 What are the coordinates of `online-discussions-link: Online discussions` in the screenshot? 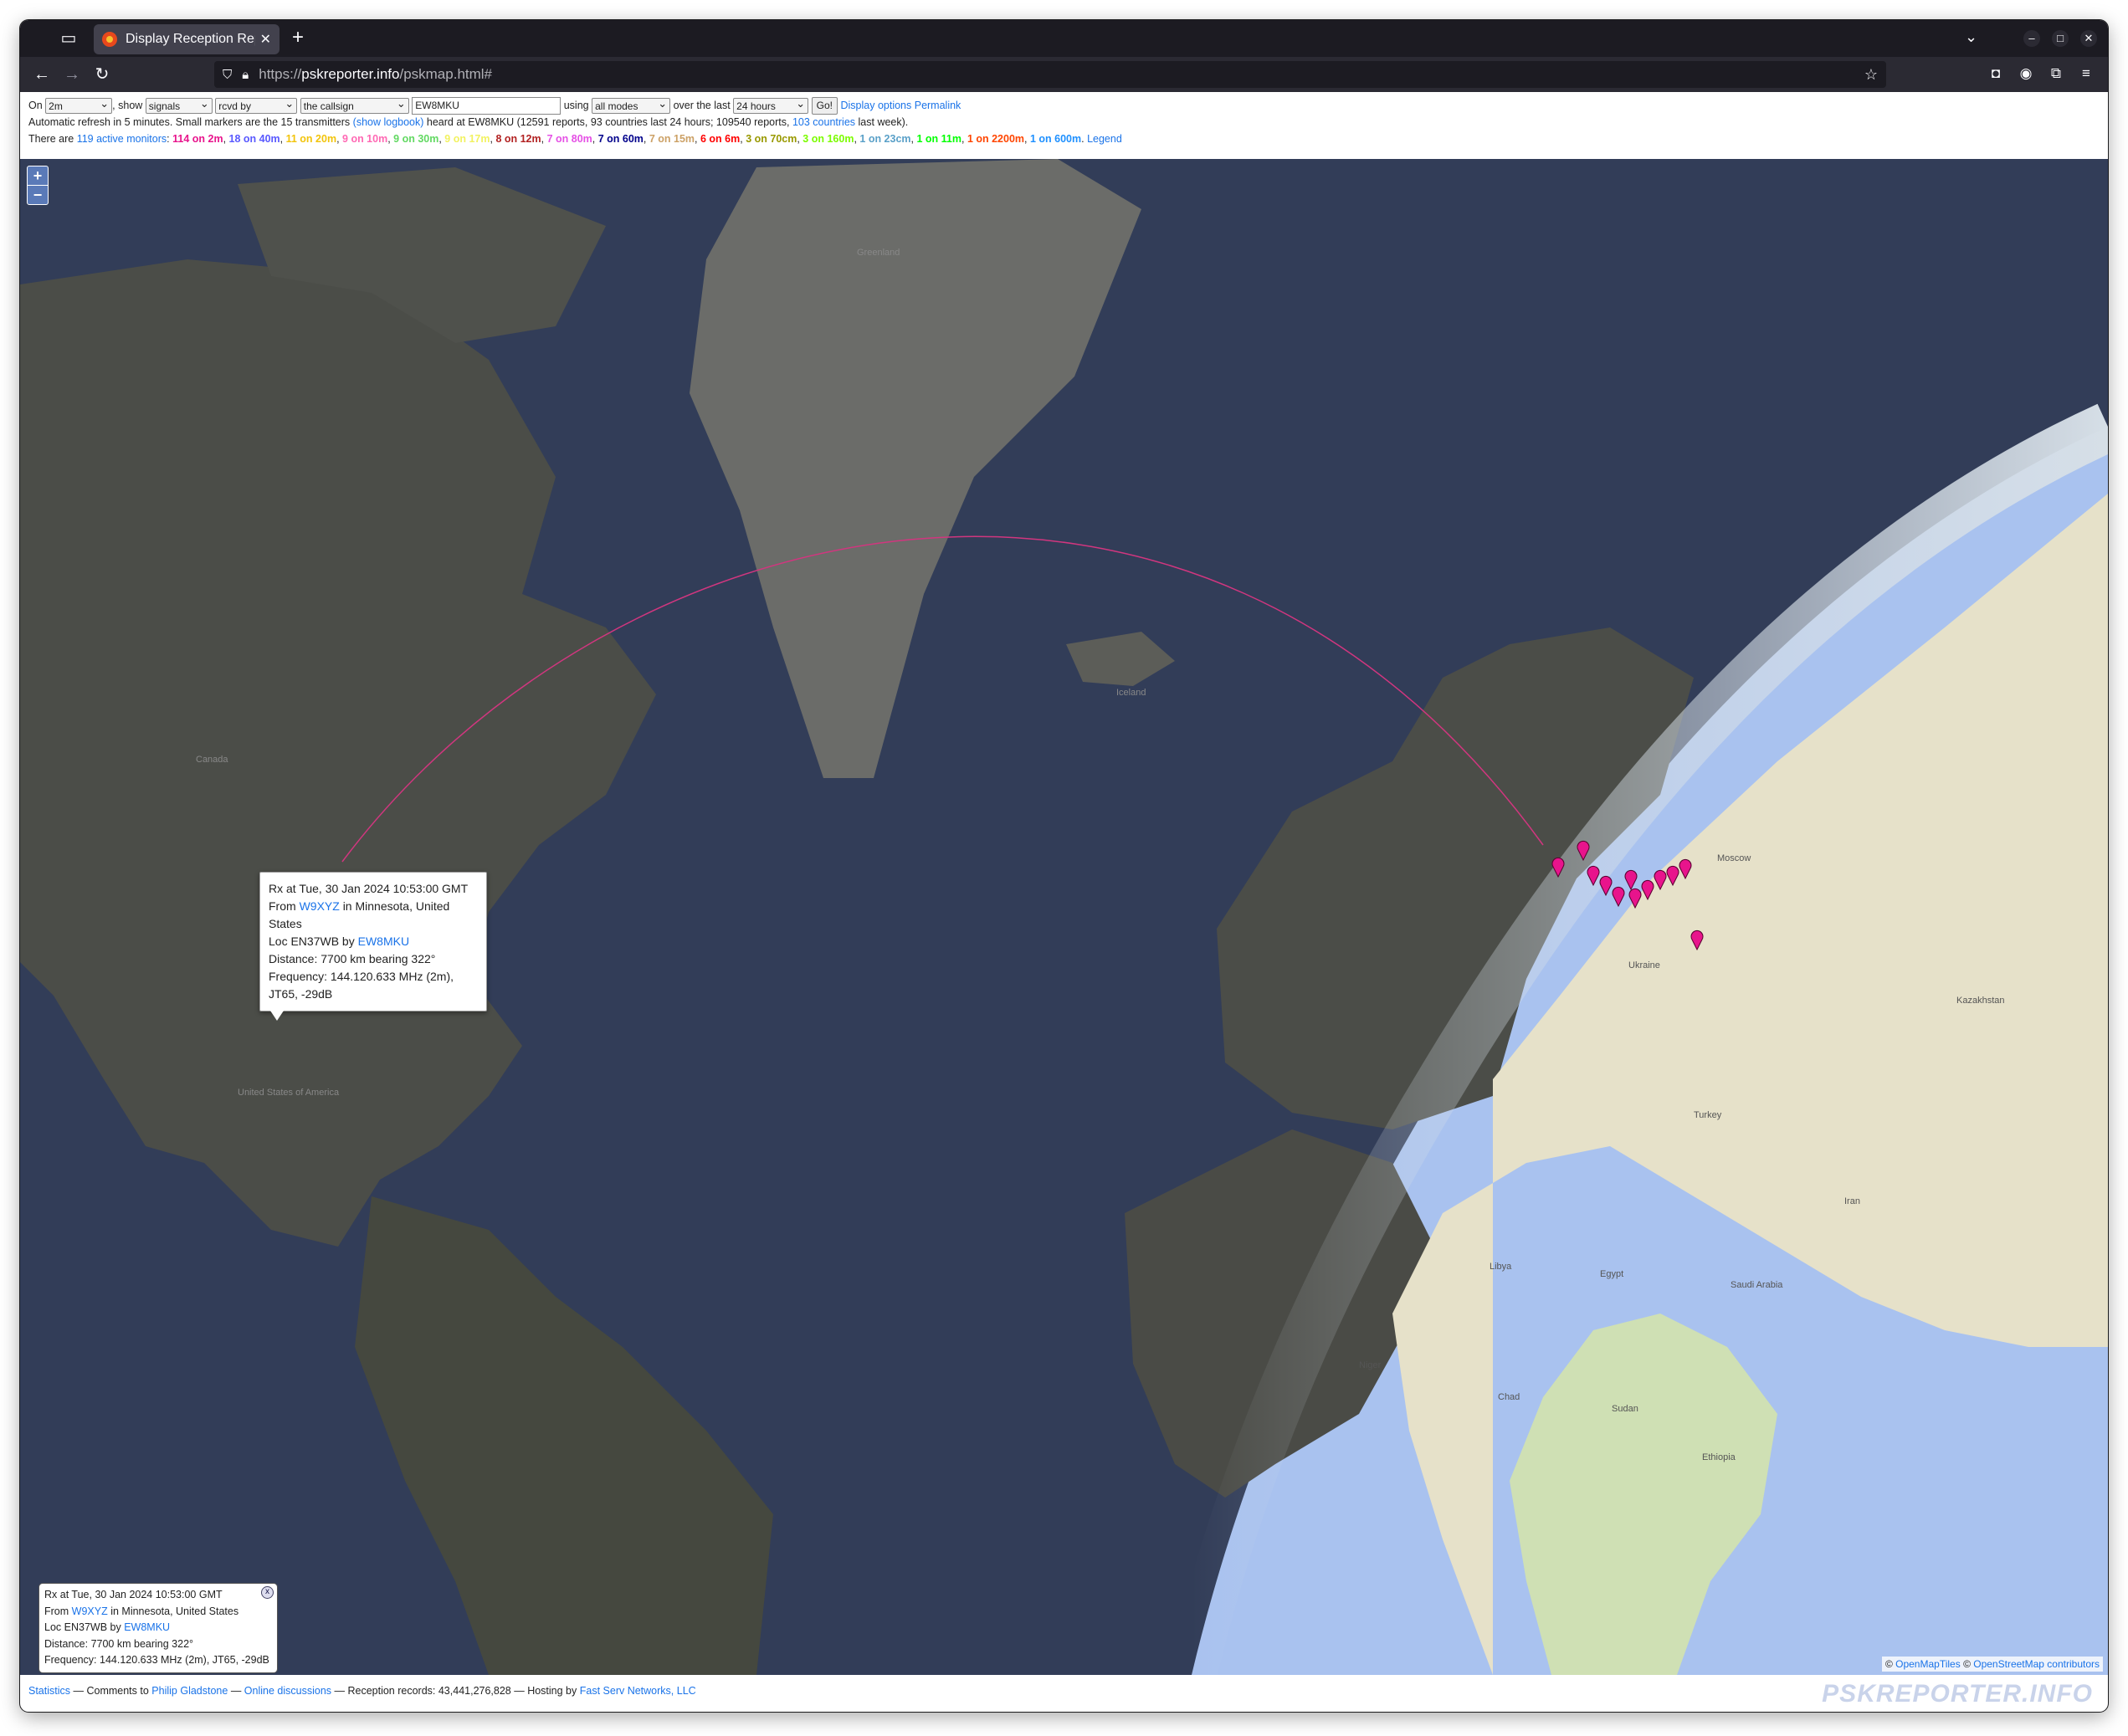 It's located at (287, 1691).